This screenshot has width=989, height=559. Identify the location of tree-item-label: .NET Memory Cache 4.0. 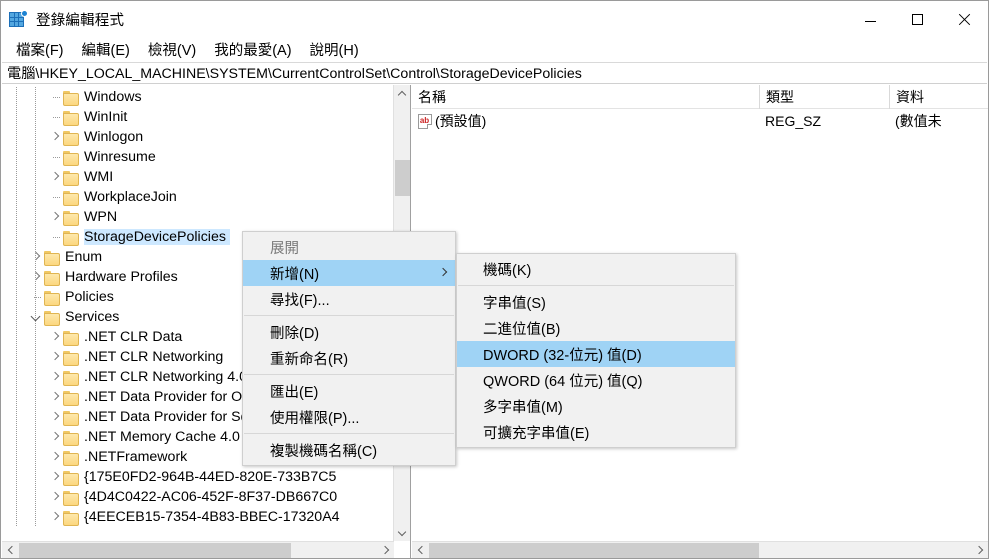
(162, 437).